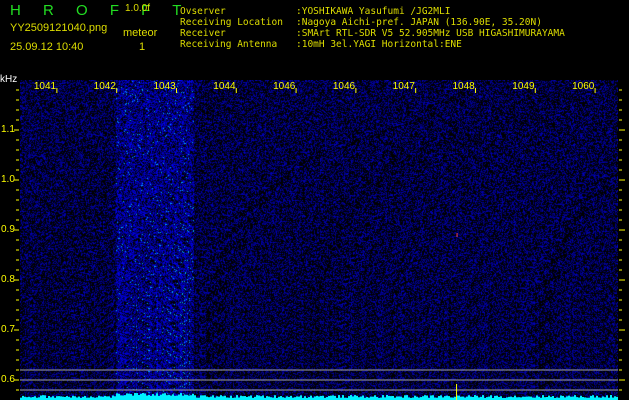  I want to click on signal-spot, so click(457, 235).